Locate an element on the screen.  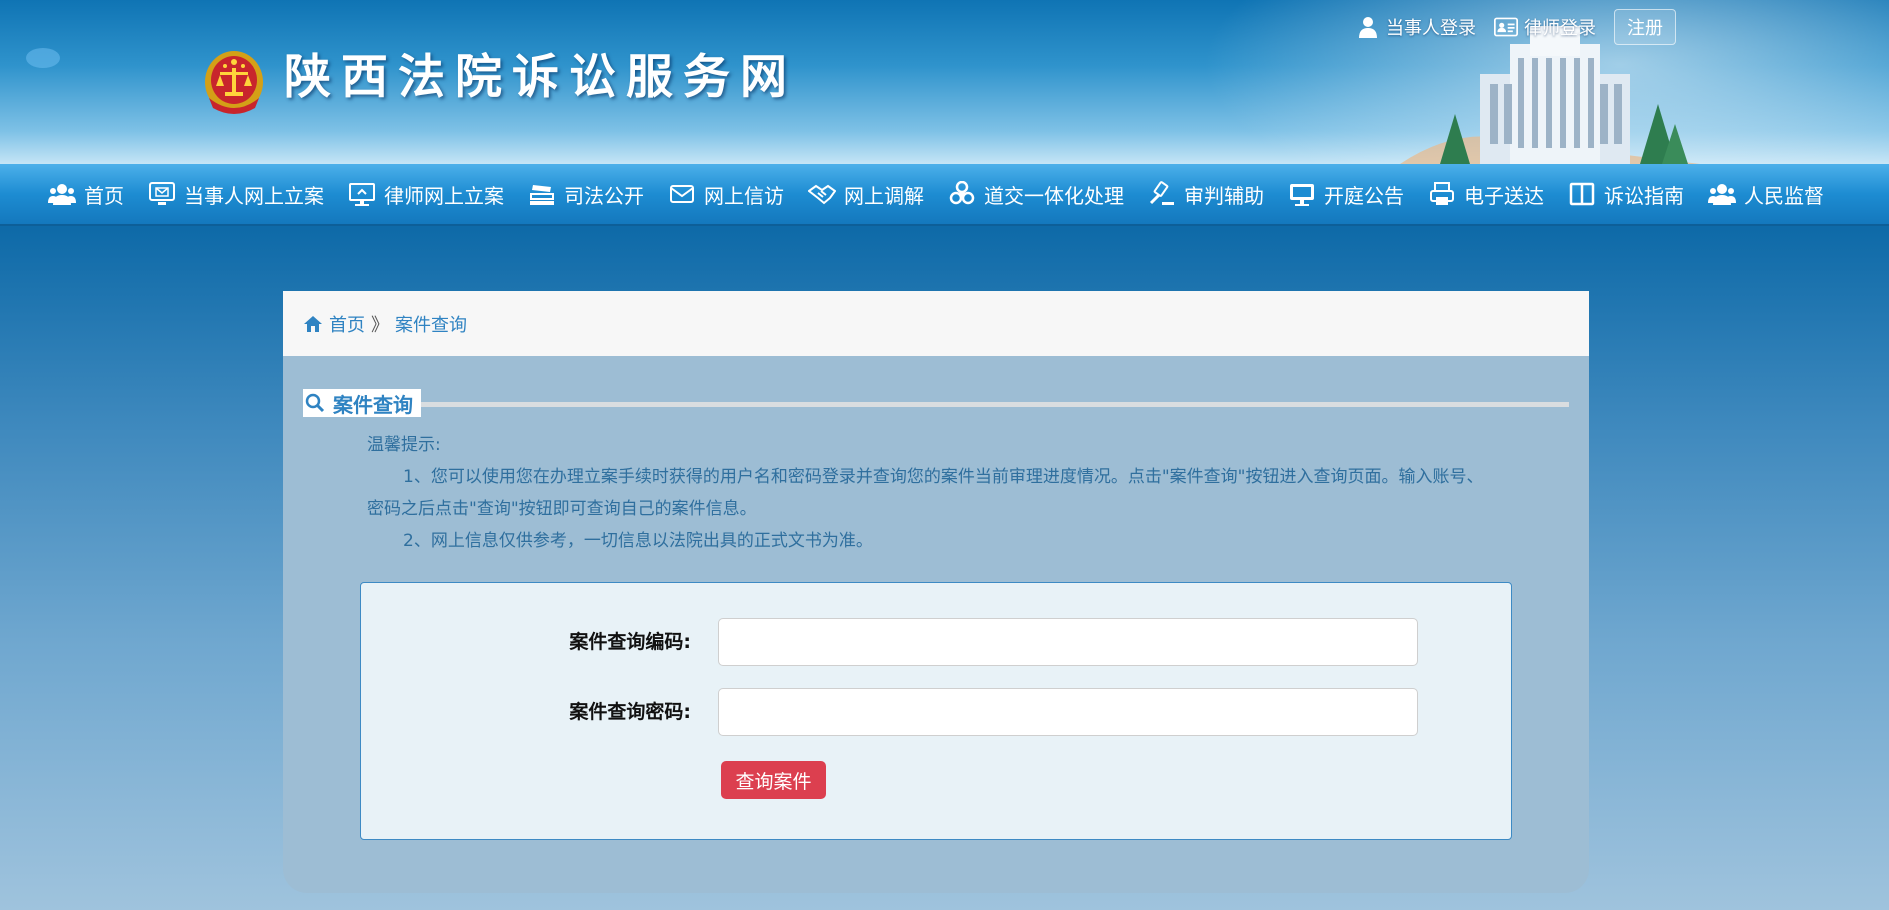
register-button: 注册 is located at coordinates (1645, 27).